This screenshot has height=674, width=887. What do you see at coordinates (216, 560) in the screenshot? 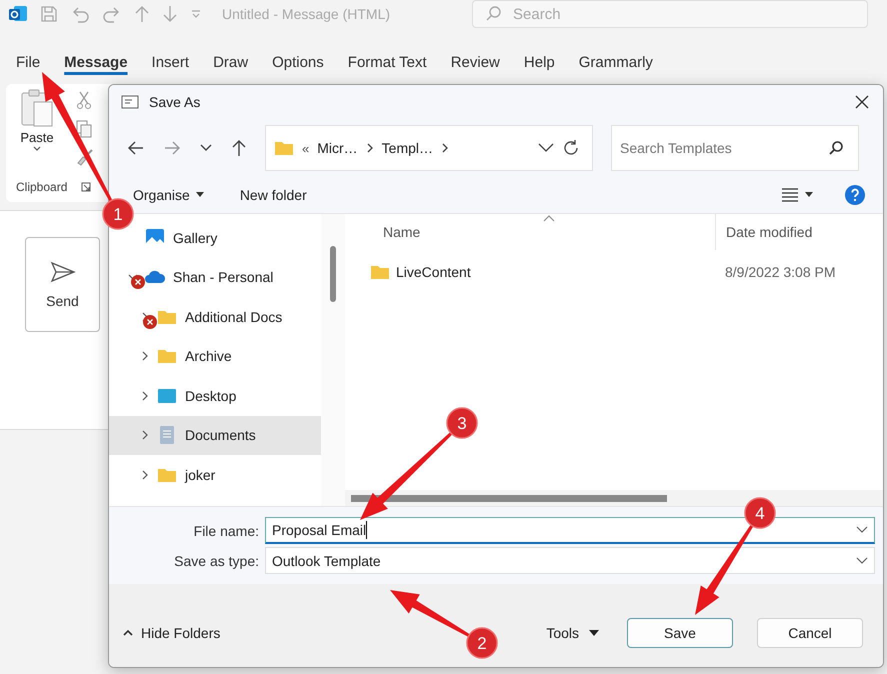
I see `field-label: Save as type:` at bounding box center [216, 560].